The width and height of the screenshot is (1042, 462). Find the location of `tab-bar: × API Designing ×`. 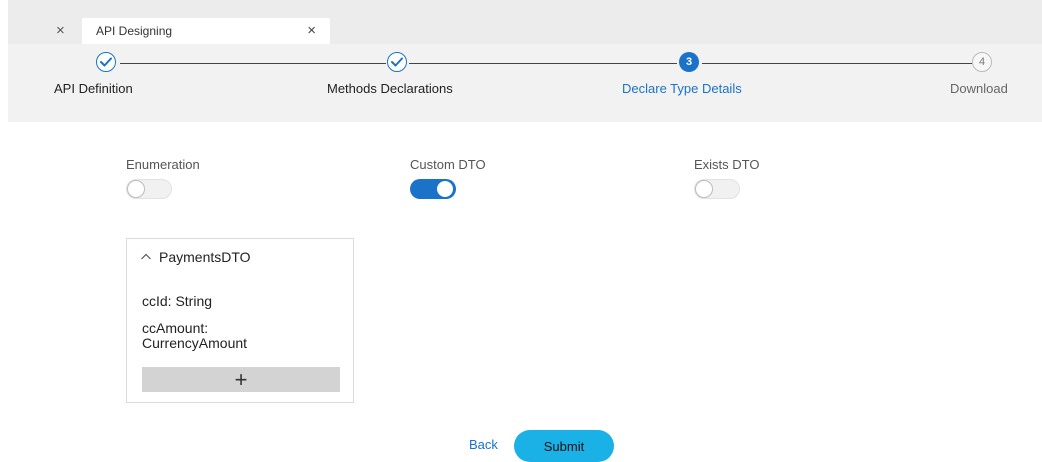

tab-bar: × API Designing × is located at coordinates (525, 22).